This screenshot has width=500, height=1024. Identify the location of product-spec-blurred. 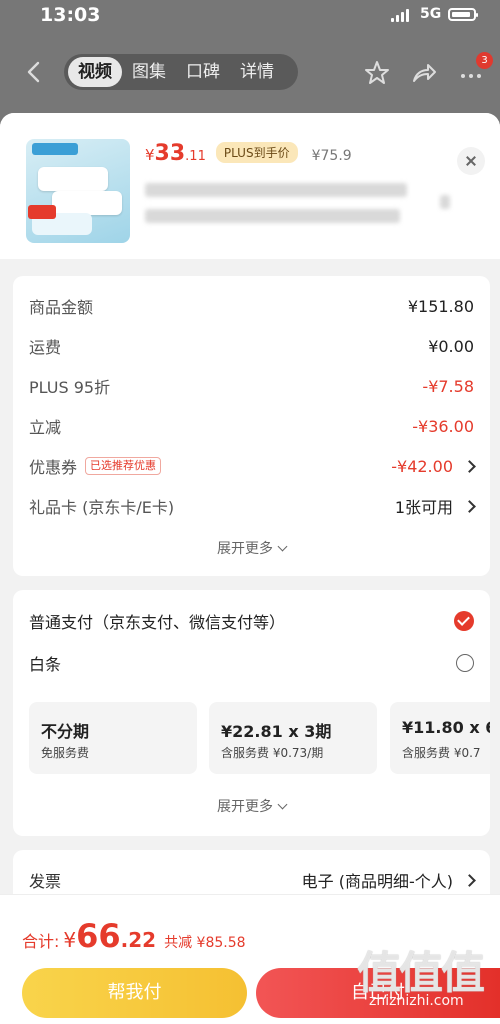
(272, 216).